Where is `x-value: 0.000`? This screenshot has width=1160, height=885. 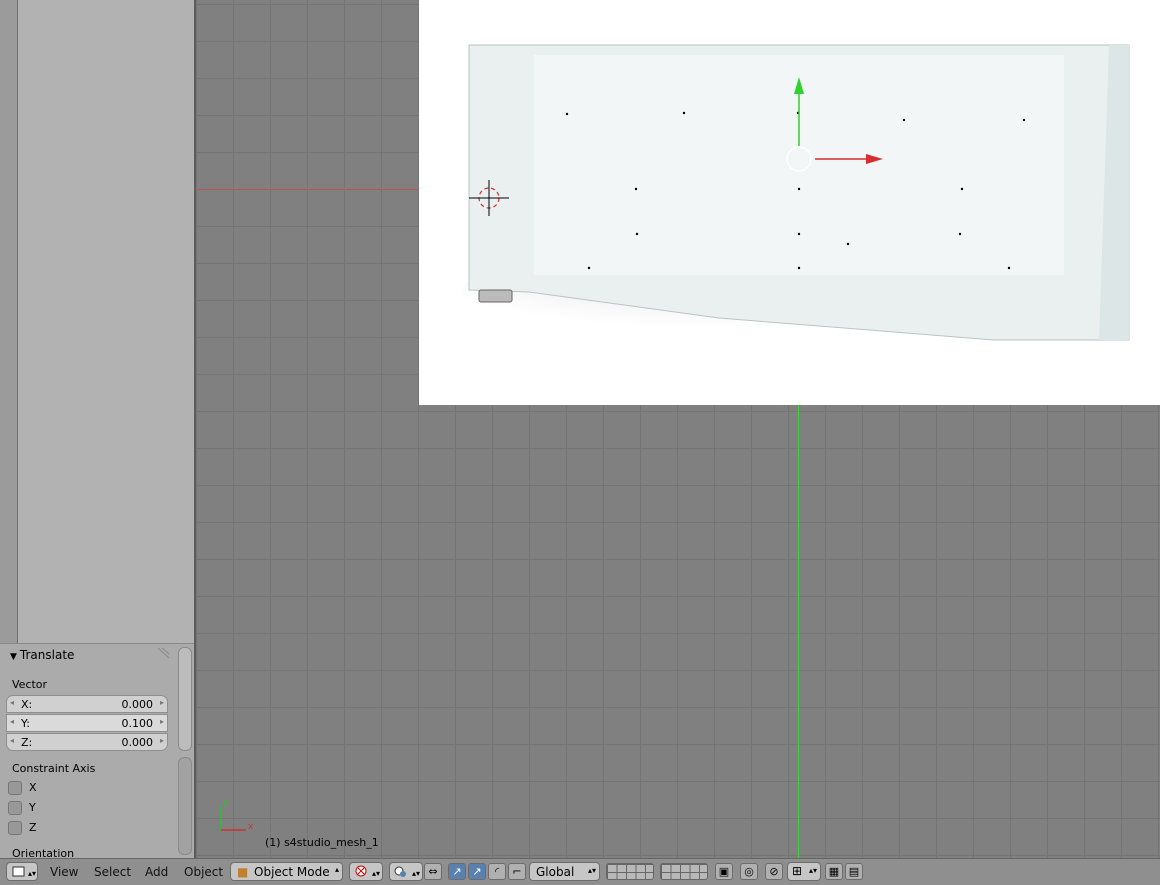 x-value: 0.000 is located at coordinates (137, 704).